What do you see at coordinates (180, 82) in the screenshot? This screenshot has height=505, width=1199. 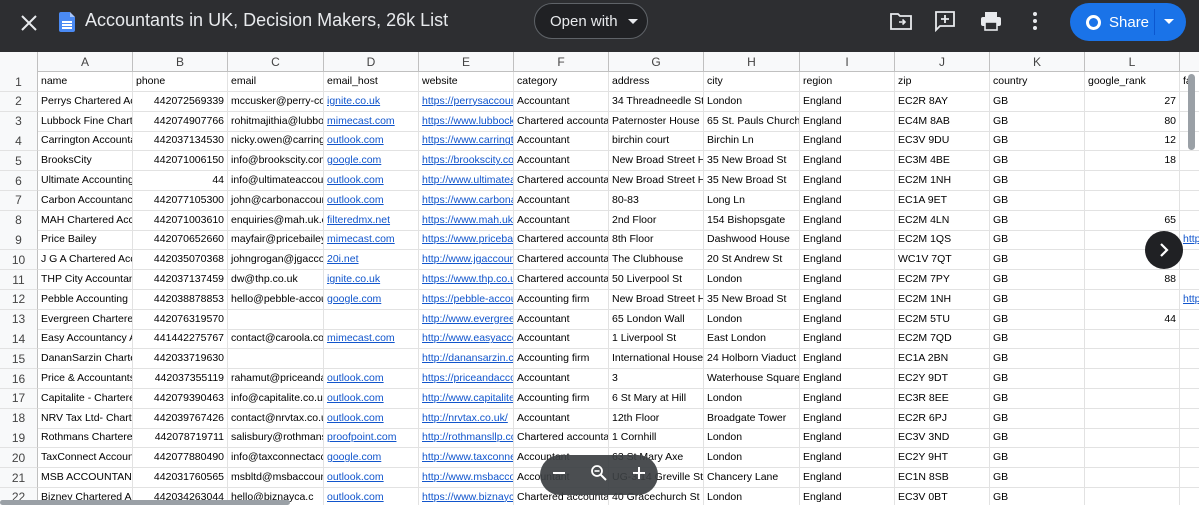 I see `header-cell: phone` at bounding box center [180, 82].